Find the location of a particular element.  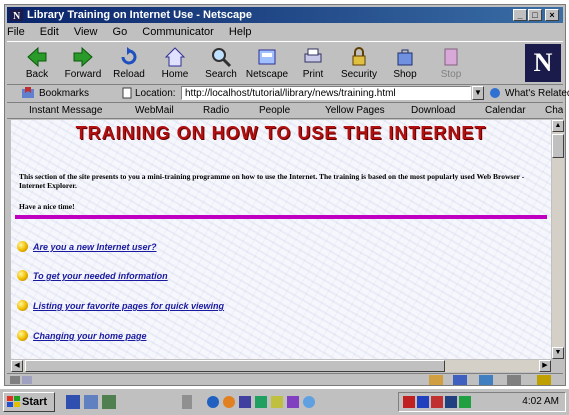

radio-link: Radio is located at coordinates (216, 110).